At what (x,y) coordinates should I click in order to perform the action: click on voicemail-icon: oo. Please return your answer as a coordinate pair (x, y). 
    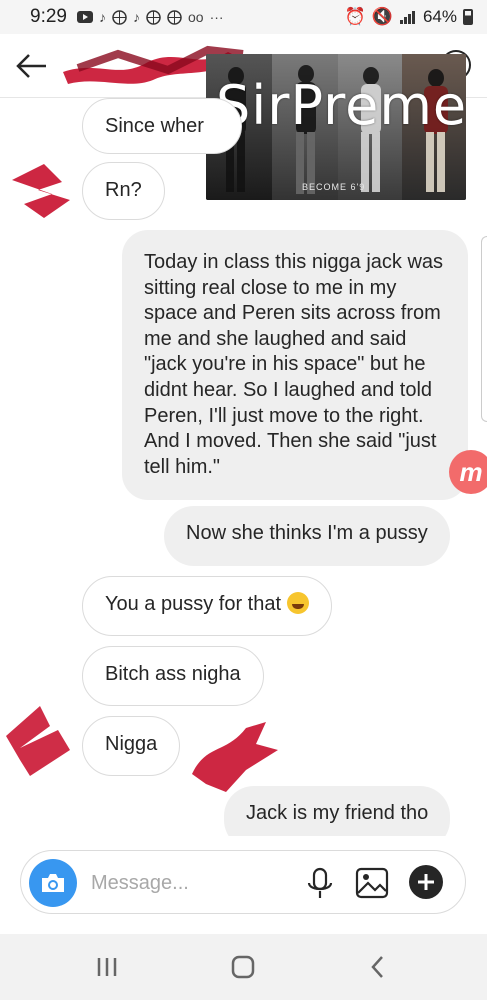
    Looking at the image, I should click on (195, 17).